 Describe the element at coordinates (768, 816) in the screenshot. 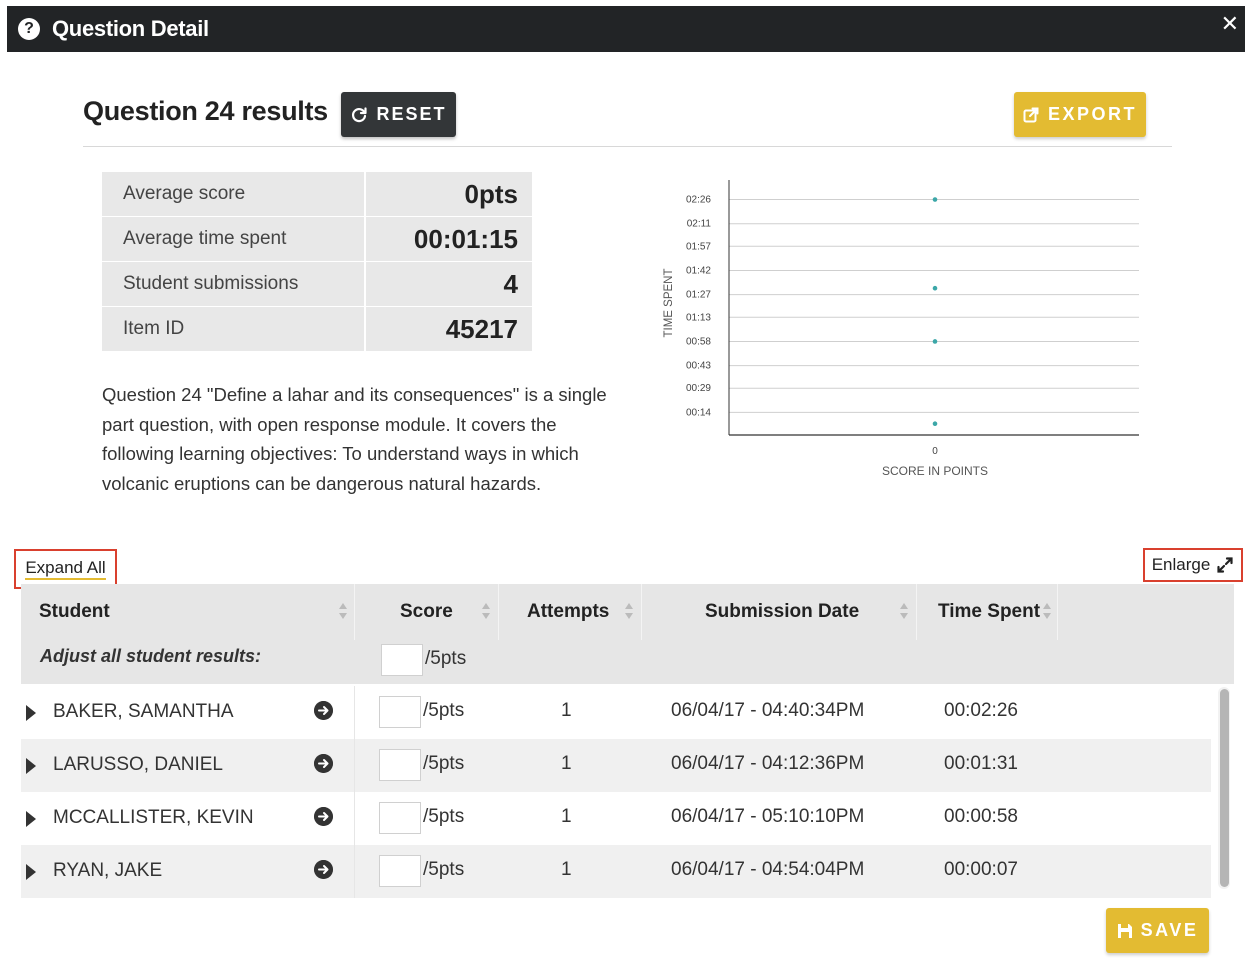

I see `submission-date-value: 06/04/17 - 05:10:10PM` at that location.